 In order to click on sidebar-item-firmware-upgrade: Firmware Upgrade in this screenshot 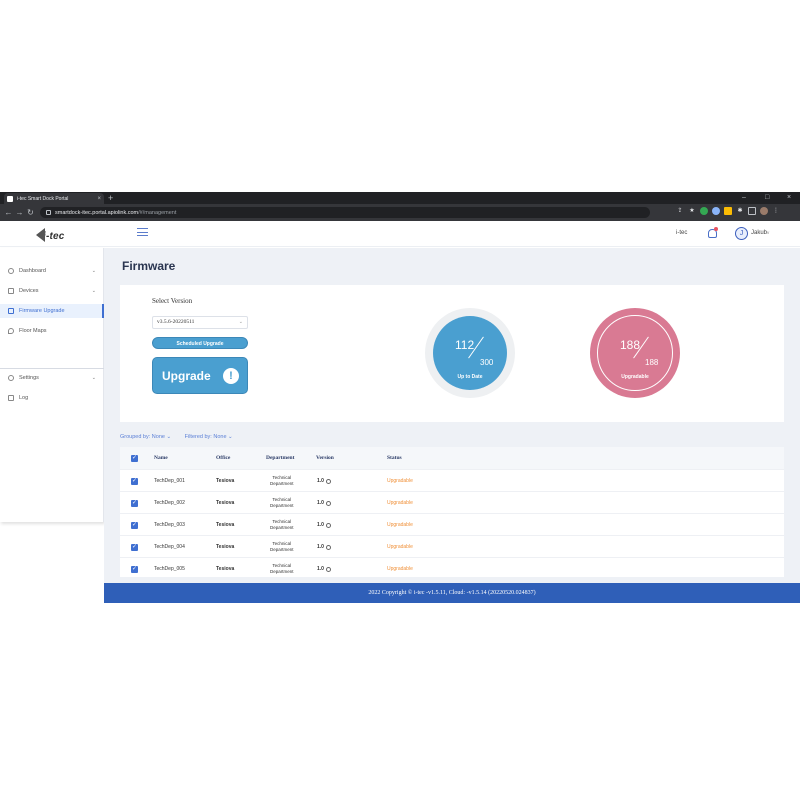, I will do `click(52, 311)`.